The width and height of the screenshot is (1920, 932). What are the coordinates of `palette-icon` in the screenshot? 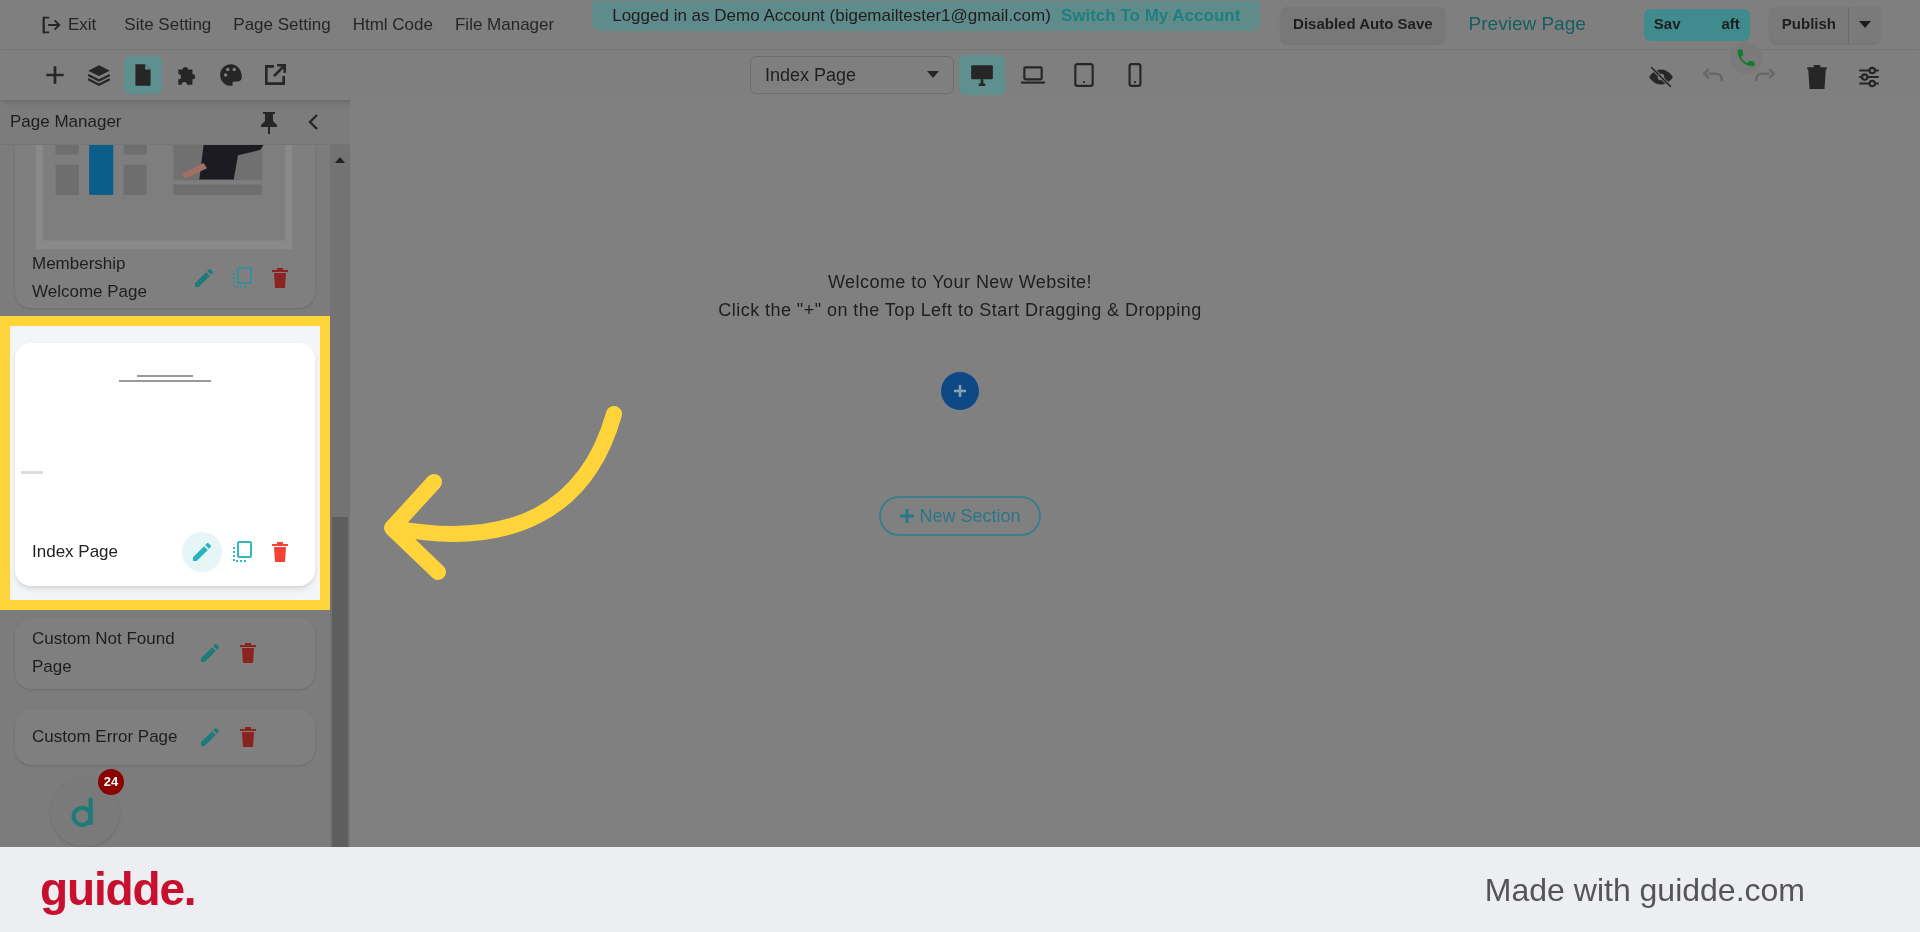 It's located at (231, 75).